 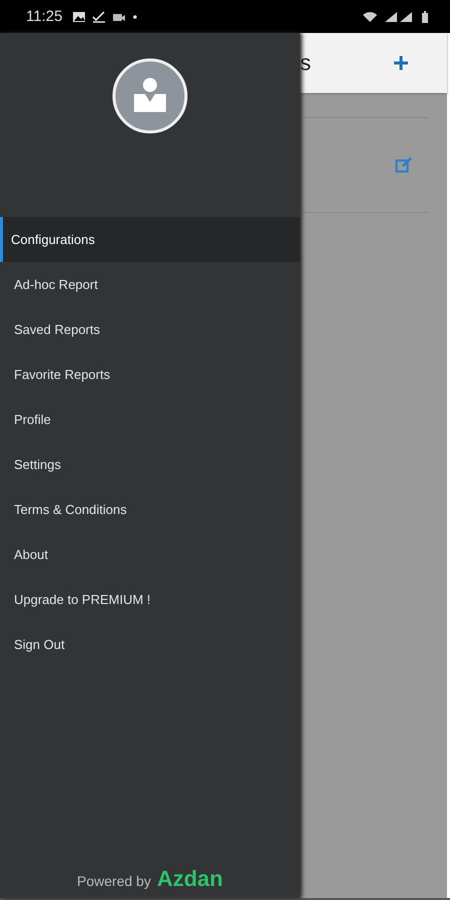 What do you see at coordinates (150, 509) in the screenshot?
I see `menu-item: Terms & Conditions` at bounding box center [150, 509].